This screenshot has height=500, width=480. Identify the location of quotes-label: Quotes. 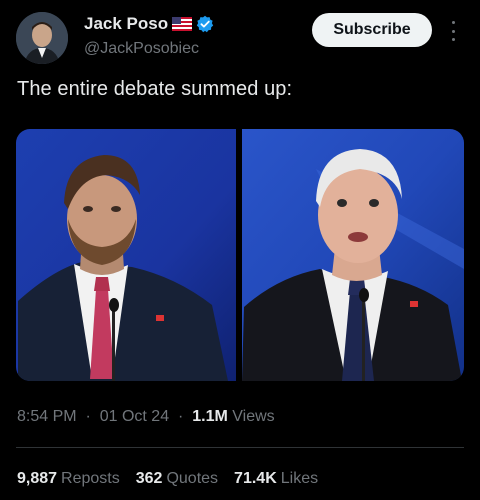
(192, 478).